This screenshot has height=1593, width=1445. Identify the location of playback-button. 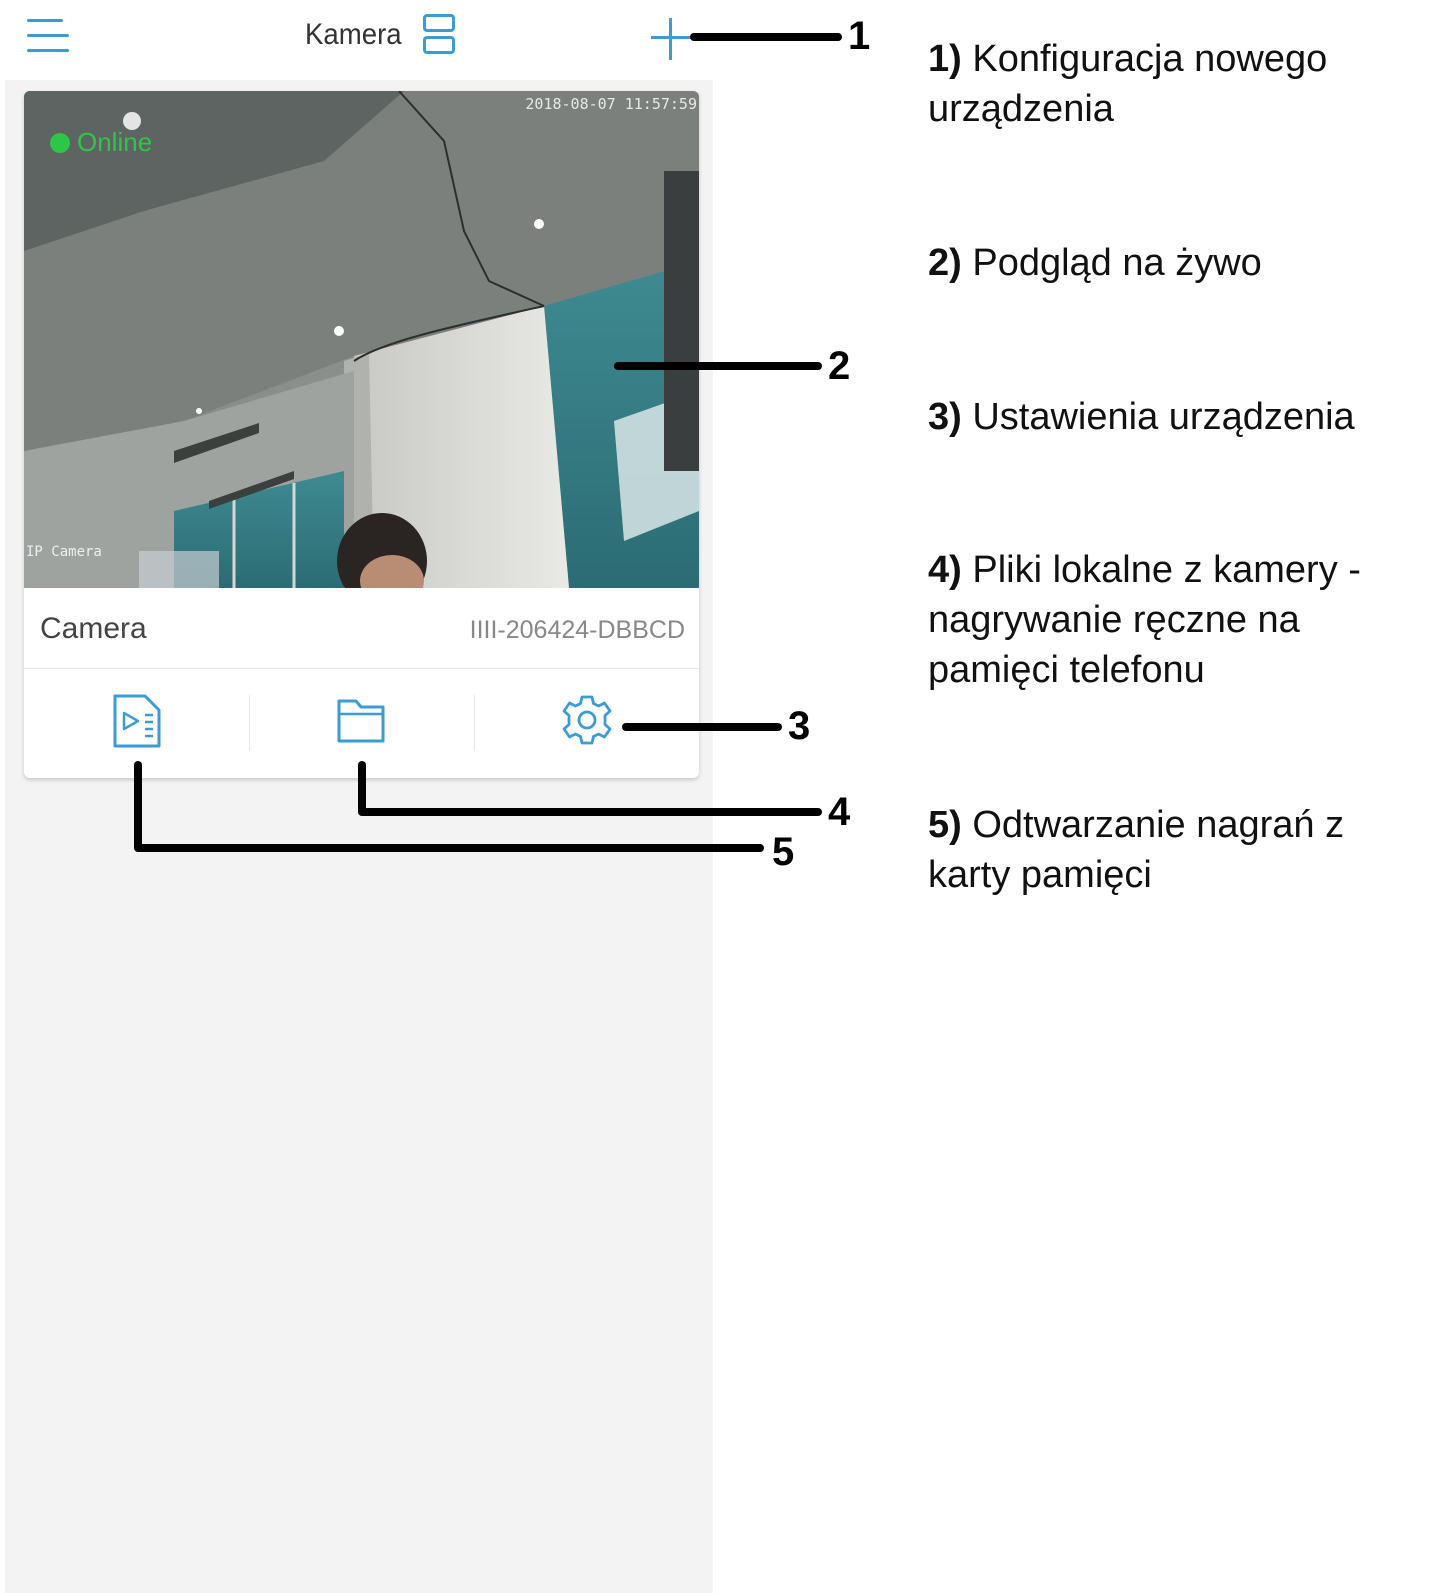
(136, 723).